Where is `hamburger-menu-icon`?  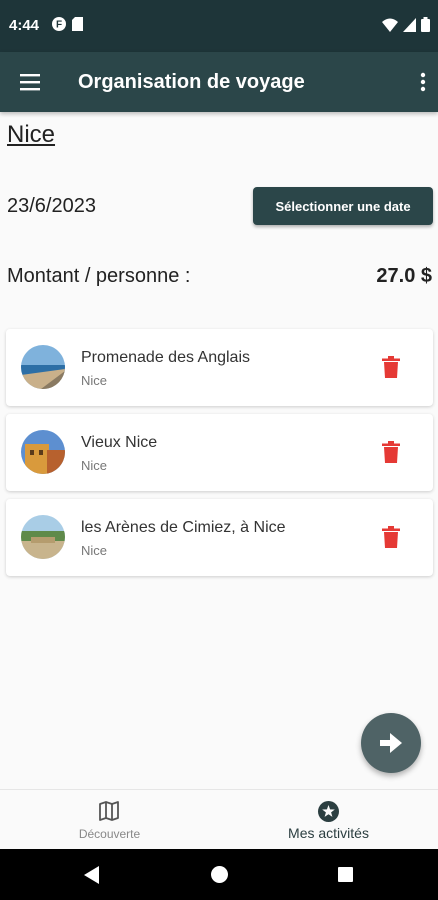
hamburger-menu-icon is located at coordinates (30, 82).